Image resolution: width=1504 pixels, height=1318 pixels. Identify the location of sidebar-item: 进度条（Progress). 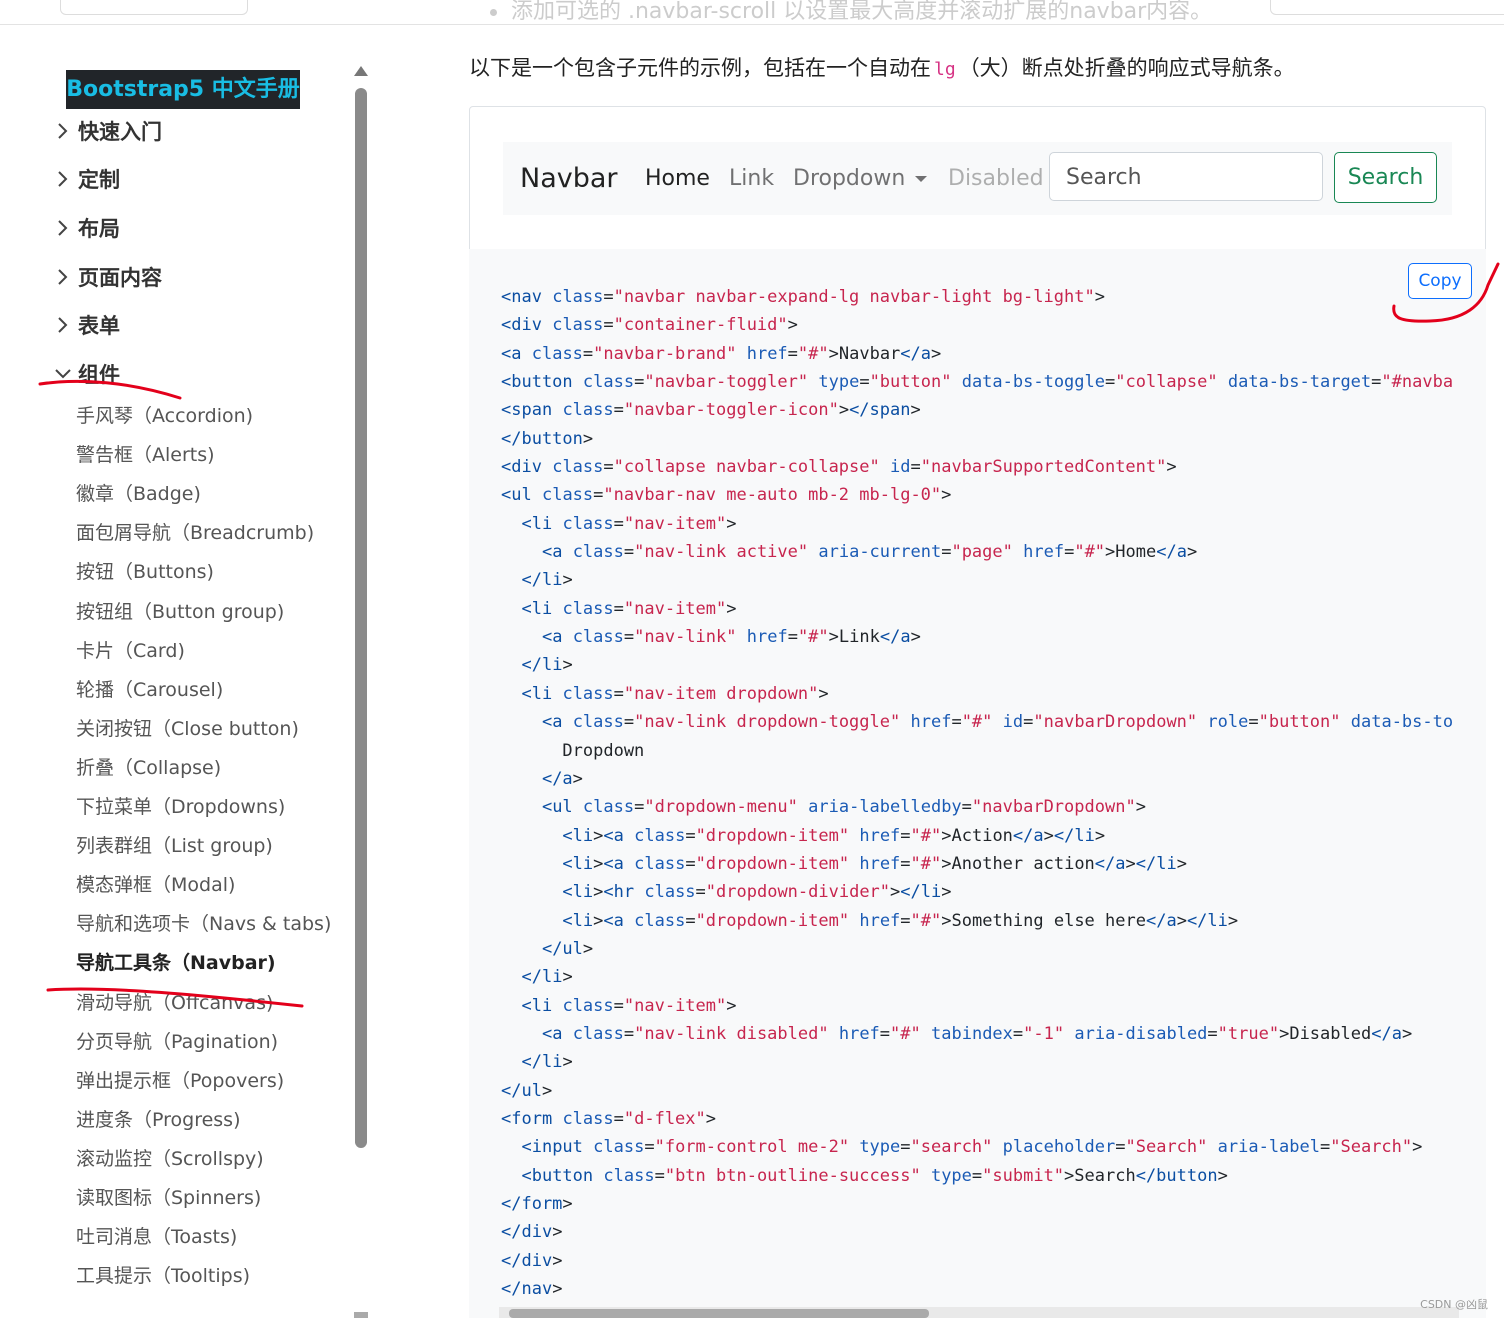
(158, 1120).